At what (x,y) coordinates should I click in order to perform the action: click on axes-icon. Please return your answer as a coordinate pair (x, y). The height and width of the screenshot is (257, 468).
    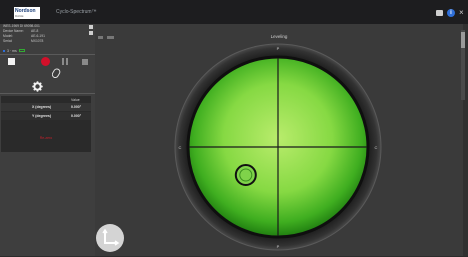
    Looking at the image, I should click on (111, 237).